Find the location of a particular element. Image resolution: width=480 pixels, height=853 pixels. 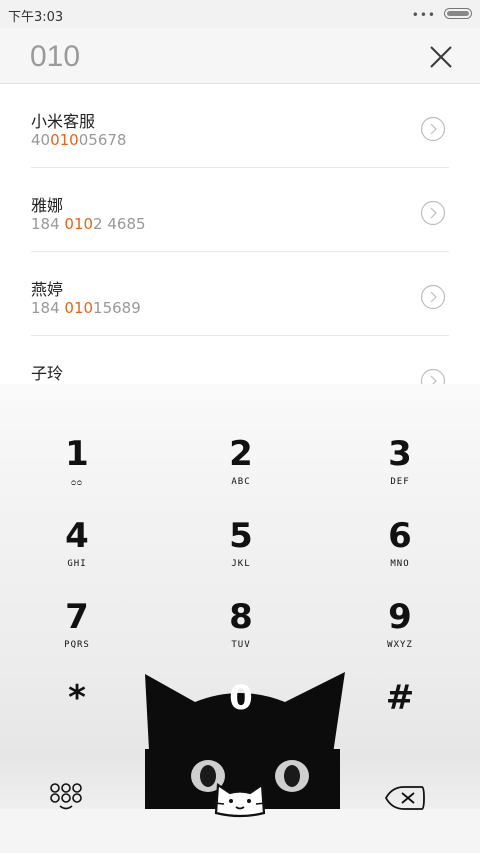

signal-dots-icon: ••• is located at coordinates (423, 15).